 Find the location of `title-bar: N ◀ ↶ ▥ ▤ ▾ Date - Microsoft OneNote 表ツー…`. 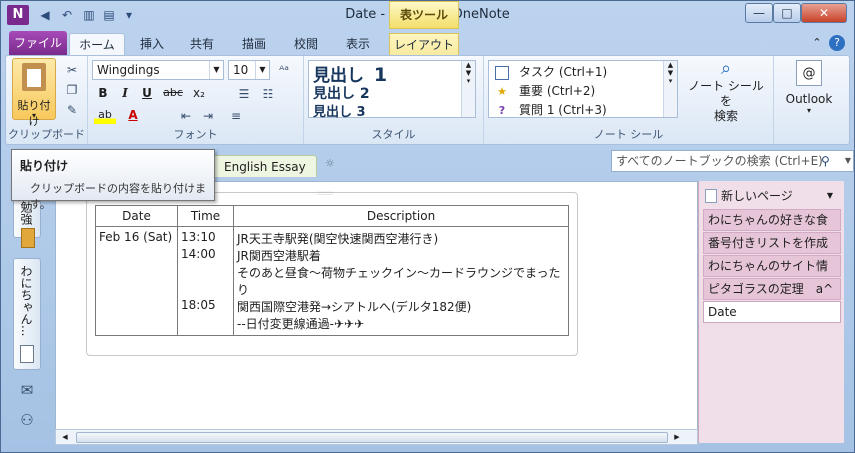

title-bar: N ◀ ↶ ▥ ▤ ▾ Date - Microsoft OneNote 表ツー… is located at coordinates (427, 15).